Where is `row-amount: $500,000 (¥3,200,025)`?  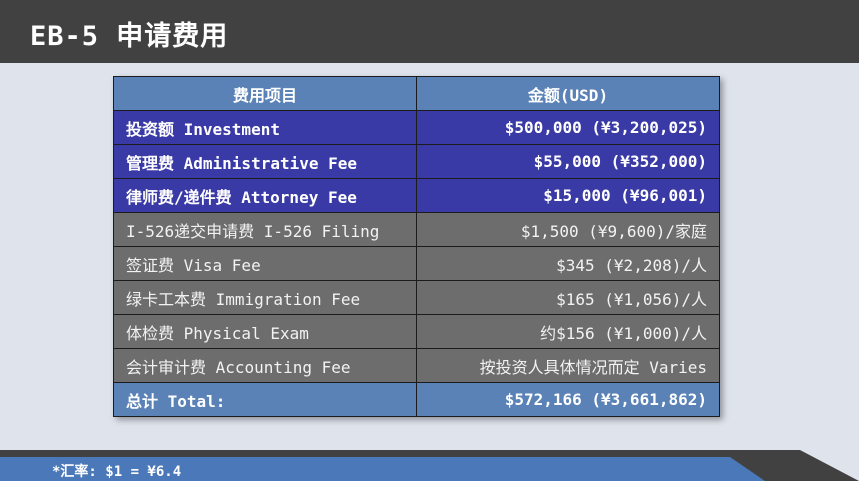
row-amount: $500,000 (¥3,200,025) is located at coordinates (568, 127).